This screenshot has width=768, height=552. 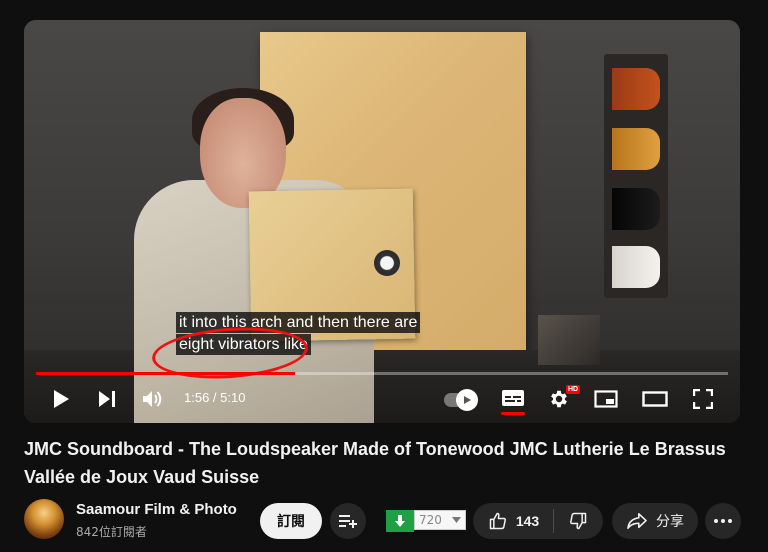 What do you see at coordinates (387, 263) in the screenshot?
I see `scene-vibrator-knob` at bounding box center [387, 263].